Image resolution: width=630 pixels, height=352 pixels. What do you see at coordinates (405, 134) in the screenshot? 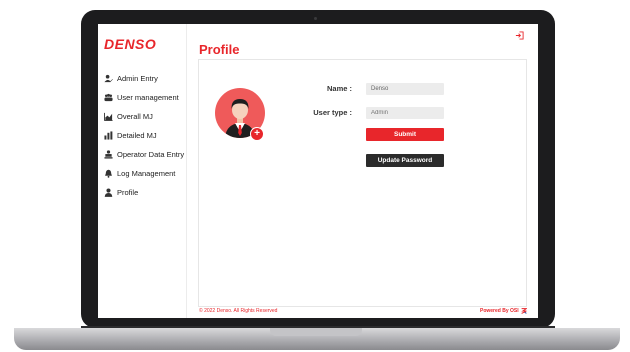
I see `submit-button: Submit` at bounding box center [405, 134].